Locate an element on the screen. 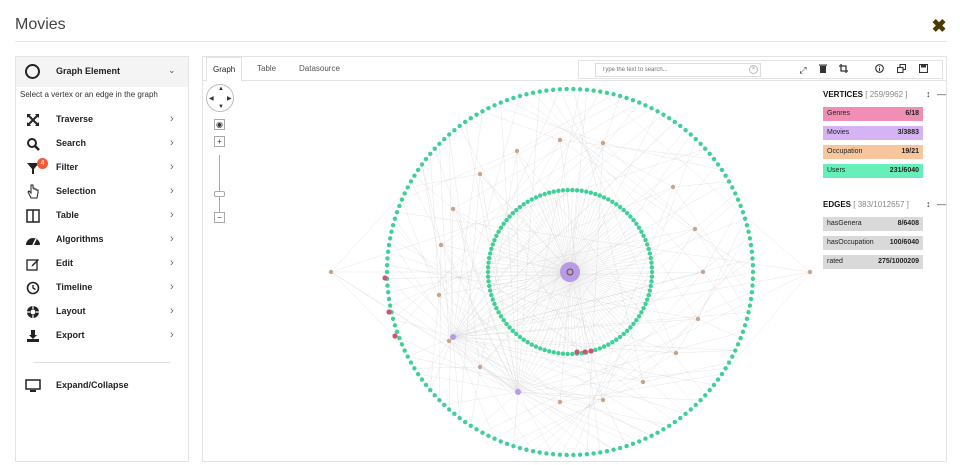 The width and height of the screenshot is (960, 465). zoom-in-button: + is located at coordinates (219, 141).